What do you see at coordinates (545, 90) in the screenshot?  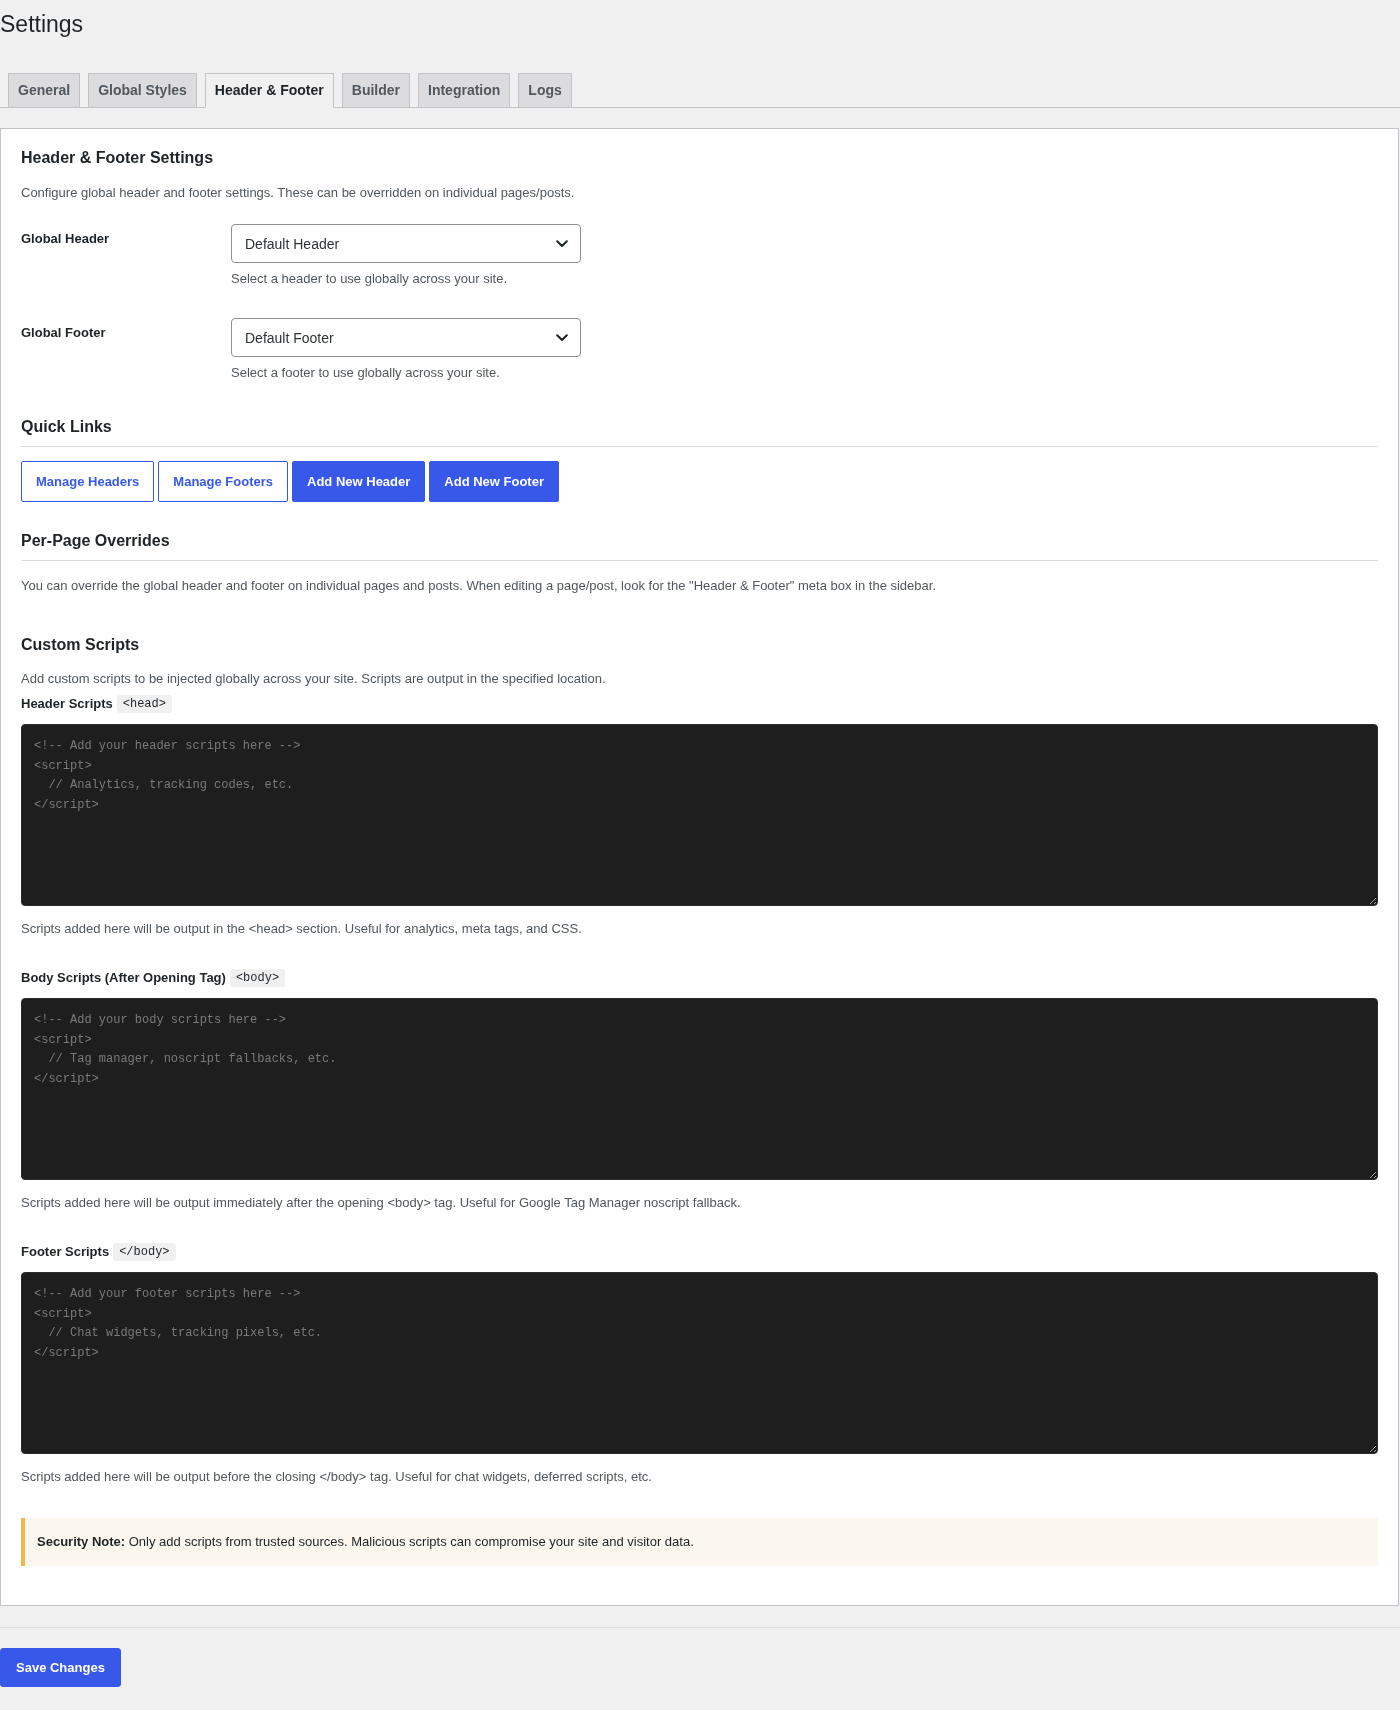 I see `tab: Logs` at bounding box center [545, 90].